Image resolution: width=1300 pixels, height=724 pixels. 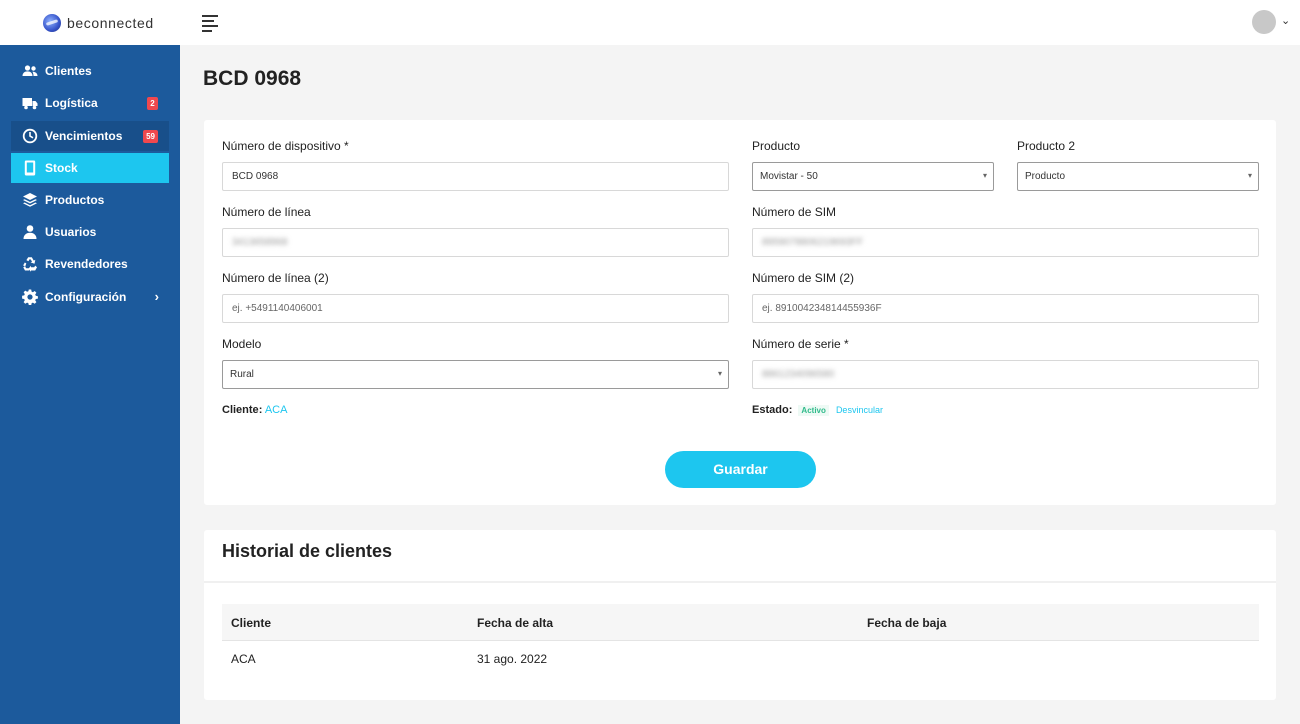 What do you see at coordinates (30, 136) in the screenshot?
I see `clock-icon` at bounding box center [30, 136].